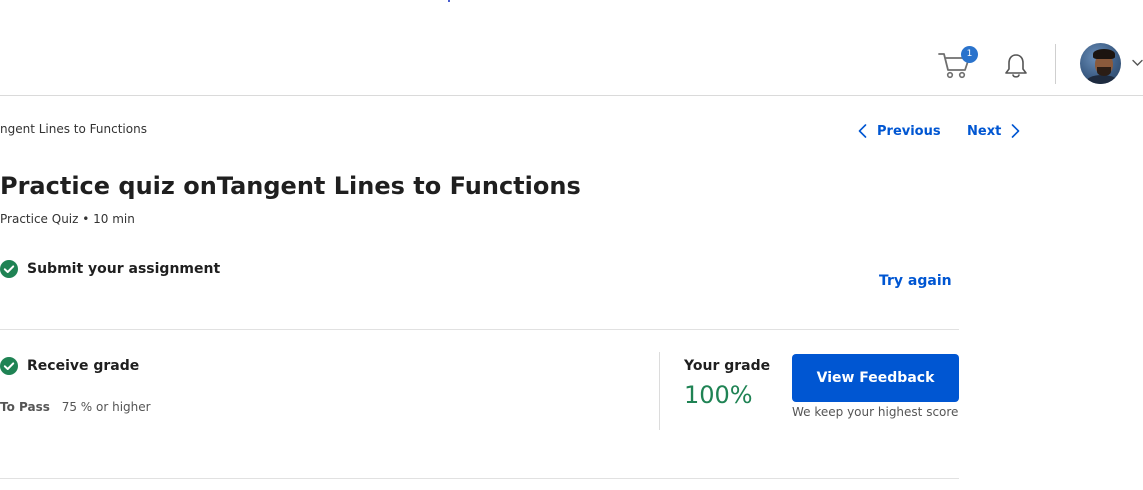 This screenshot has height=490, width=1143. I want to click on try-again-link: Try again, so click(915, 281).